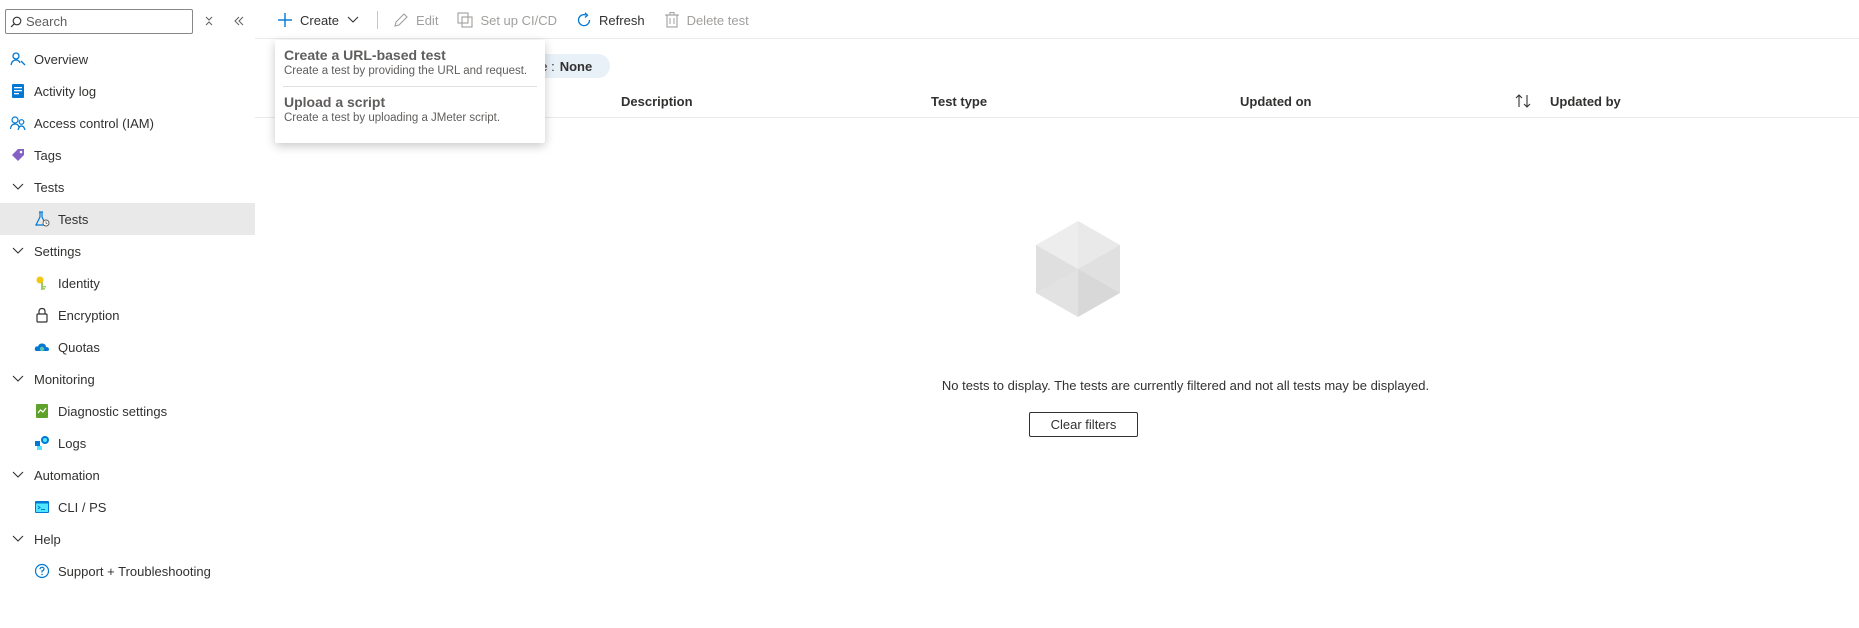 The height and width of the screenshot is (628, 1859). What do you see at coordinates (127, 539) in the screenshot?
I see `sidebar-group-help: Help` at bounding box center [127, 539].